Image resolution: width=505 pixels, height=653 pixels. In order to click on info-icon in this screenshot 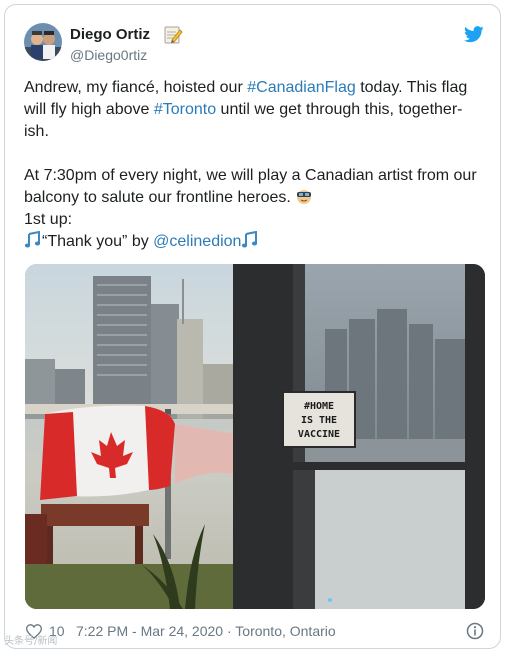, I will do `click(475, 631)`.